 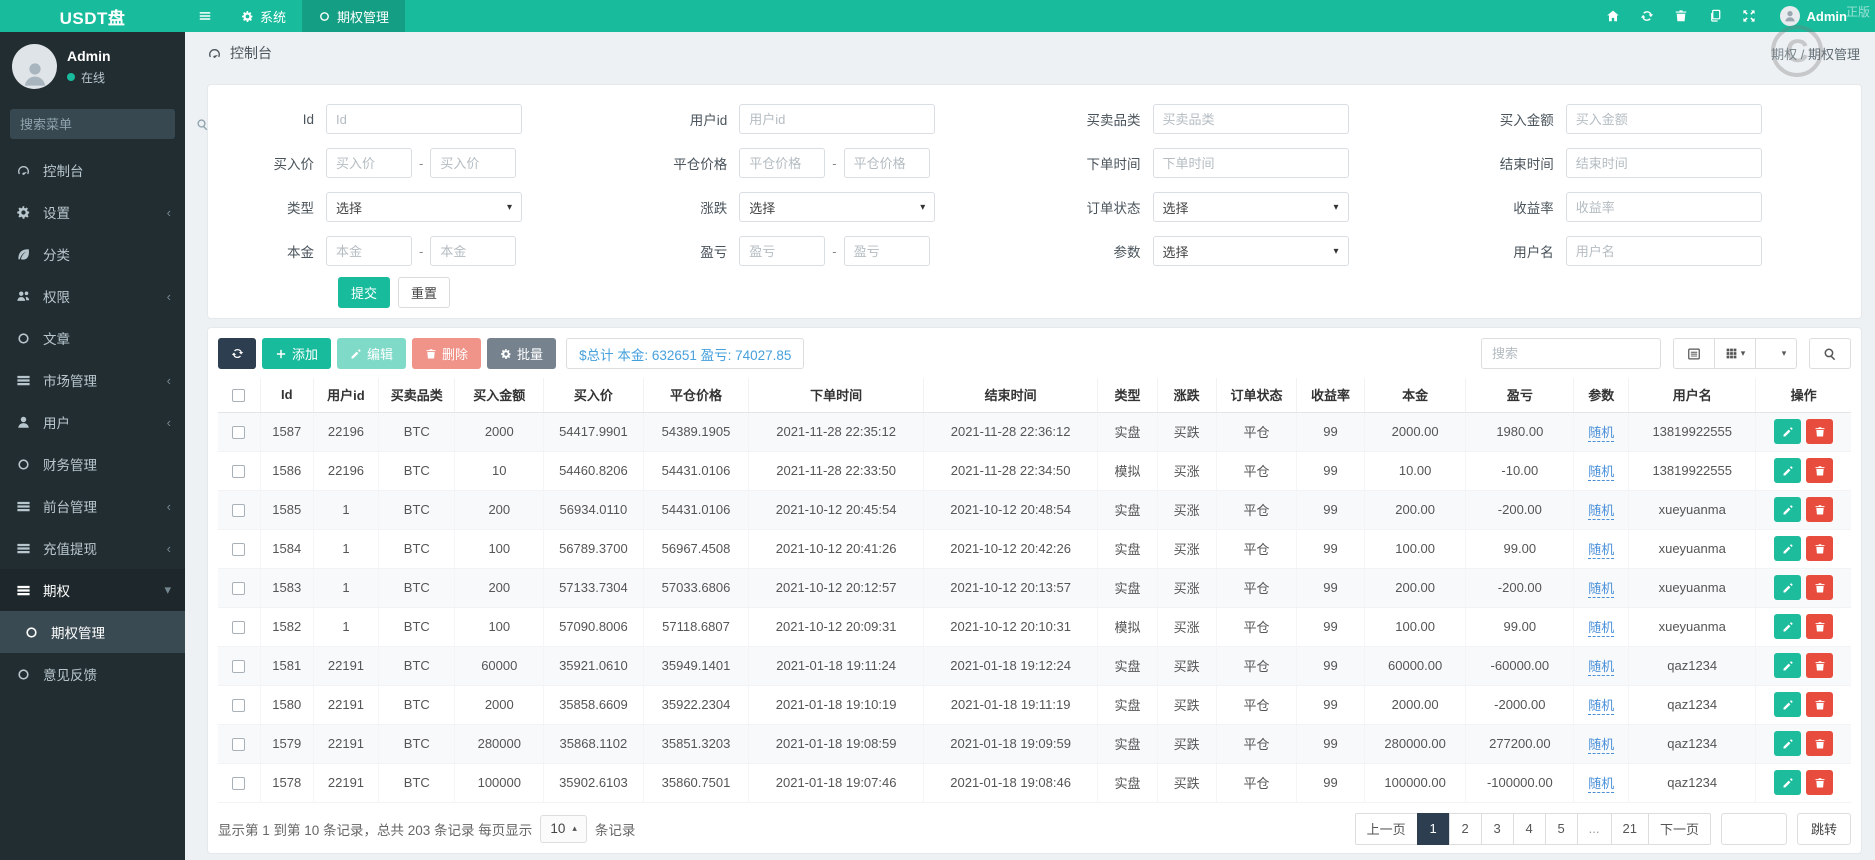 What do you see at coordinates (1519, 395) in the screenshot?
I see `column-header-盈亏: 盈亏` at bounding box center [1519, 395].